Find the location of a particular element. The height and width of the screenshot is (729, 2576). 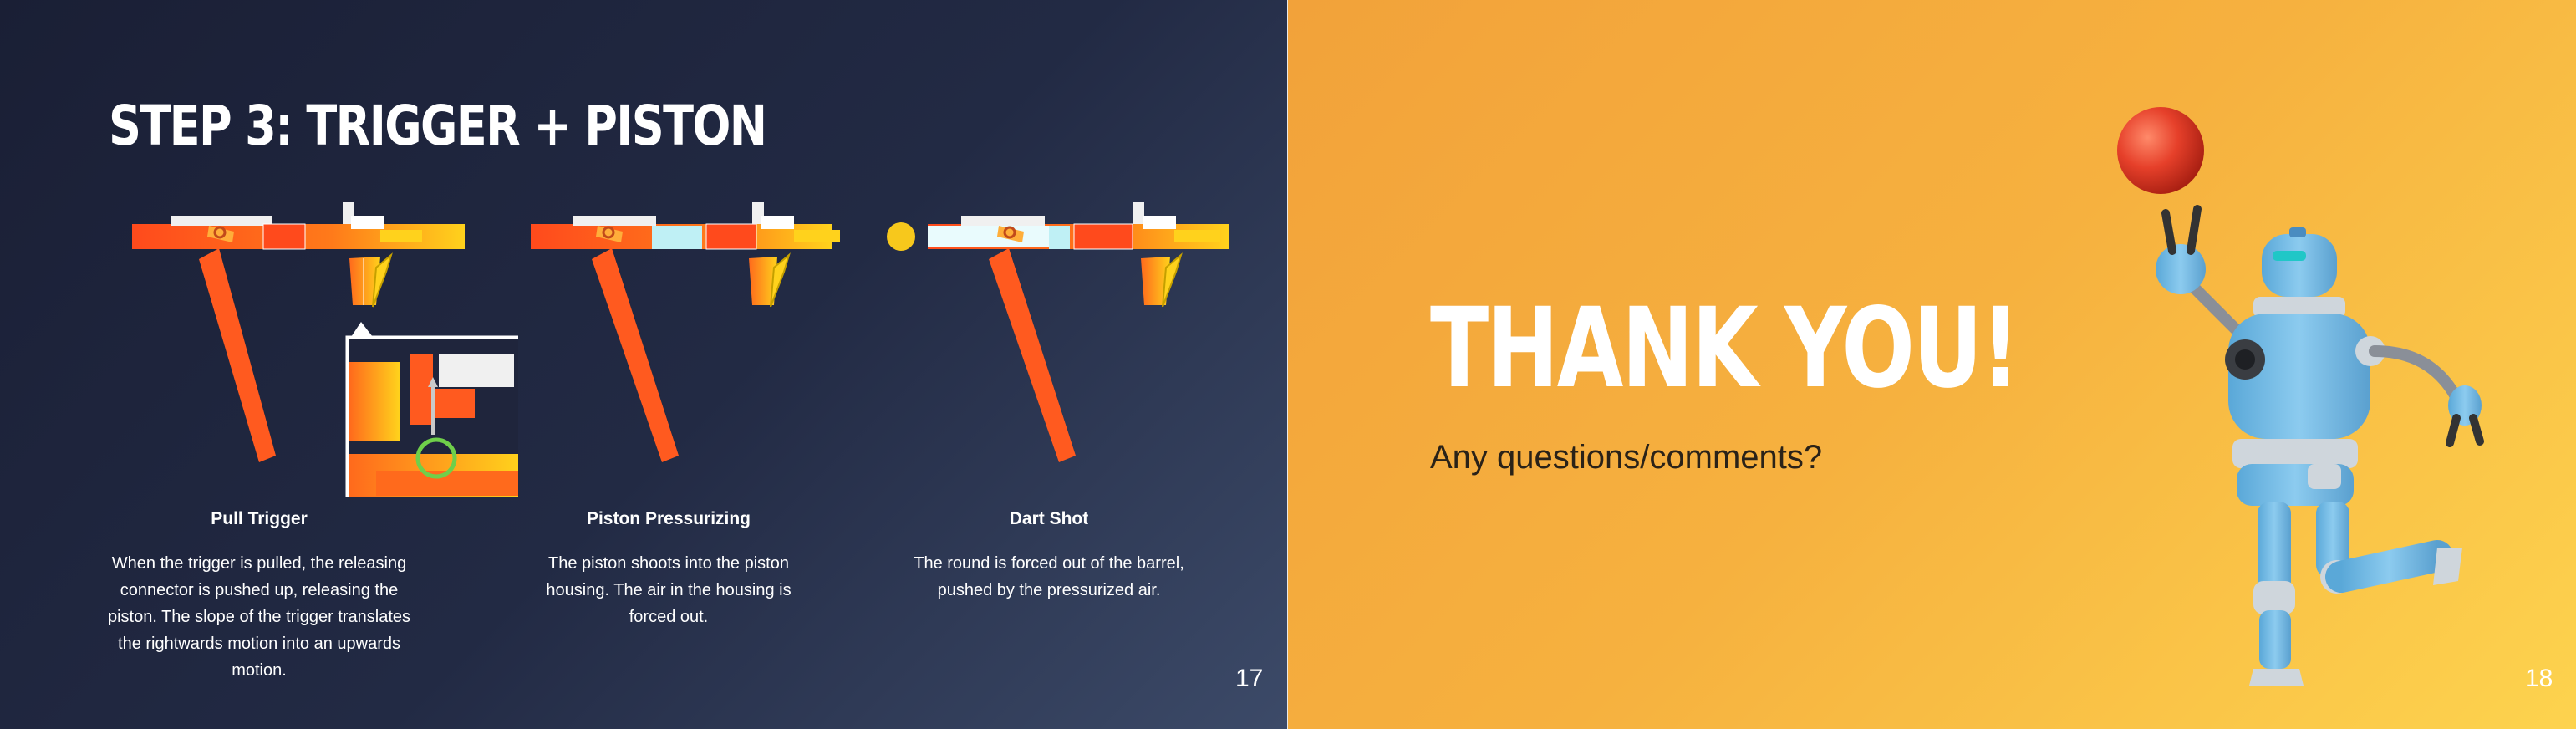

ball-illustration is located at coordinates (2160, 150).